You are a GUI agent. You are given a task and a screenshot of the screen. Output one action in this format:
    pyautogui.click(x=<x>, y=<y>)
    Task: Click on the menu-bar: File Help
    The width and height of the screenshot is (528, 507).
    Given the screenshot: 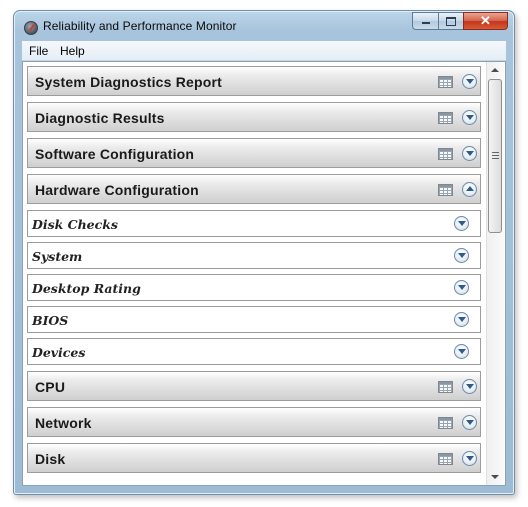 What is the action you would take?
    pyautogui.click(x=264, y=51)
    